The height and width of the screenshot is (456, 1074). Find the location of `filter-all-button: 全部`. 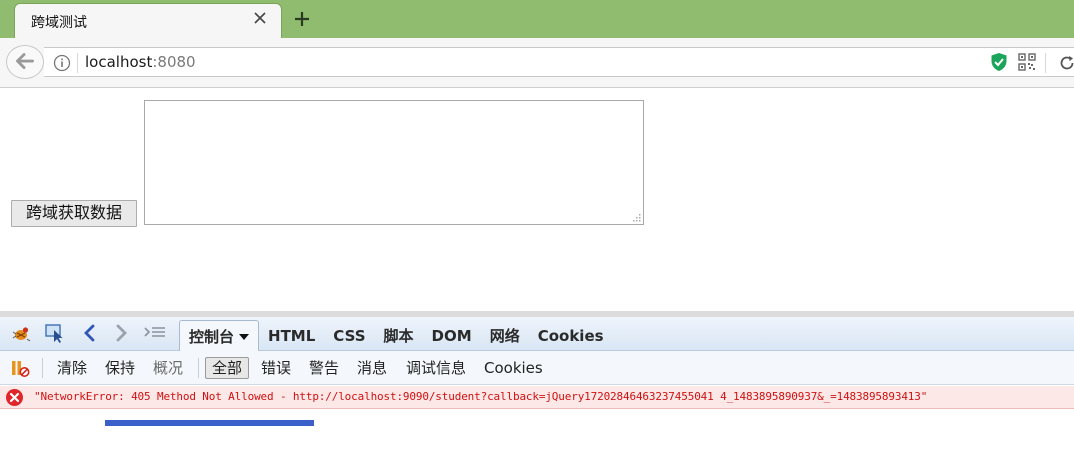

filter-all-button: 全部 is located at coordinates (227, 368).